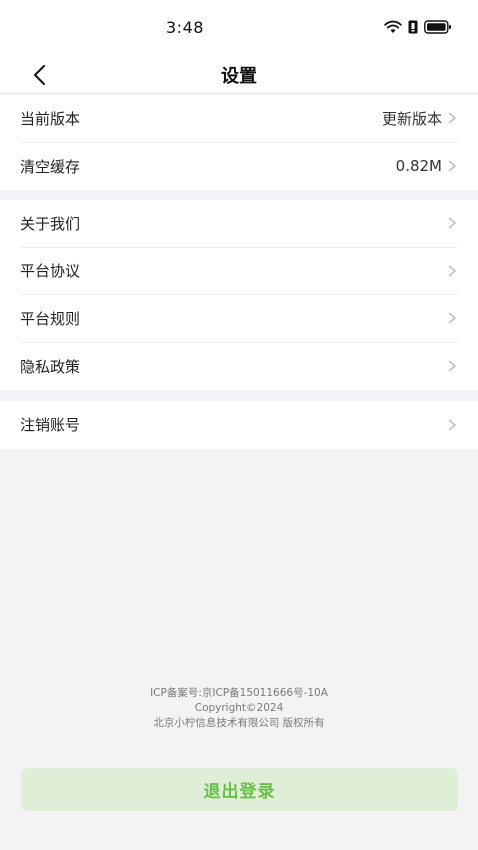 The image size is (478, 850). I want to click on settings-item-delete-account: 注销账号, so click(239, 425).